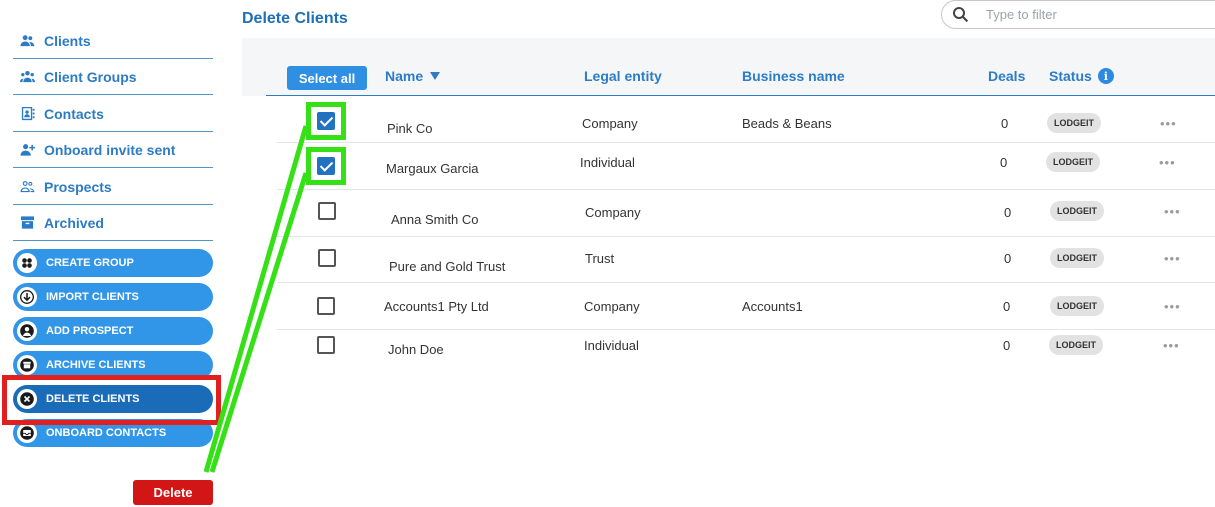  Describe the element at coordinates (436, 306) in the screenshot. I see `cell-name: Accounts1 Pty Ltd` at that location.